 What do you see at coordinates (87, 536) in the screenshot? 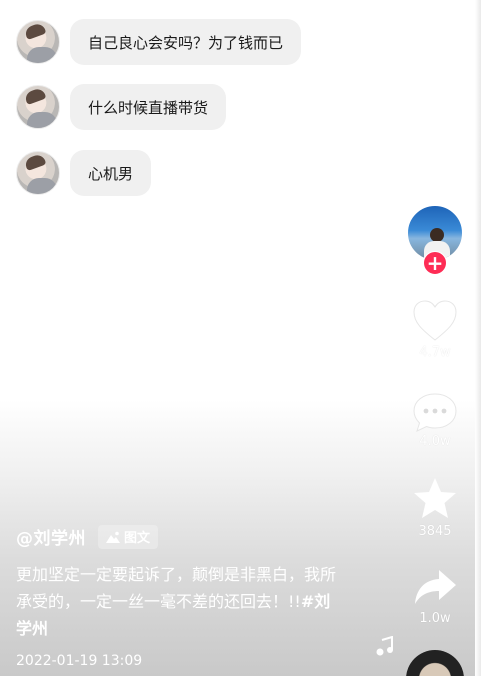
I see `author-row: @刘学州 图文` at bounding box center [87, 536].